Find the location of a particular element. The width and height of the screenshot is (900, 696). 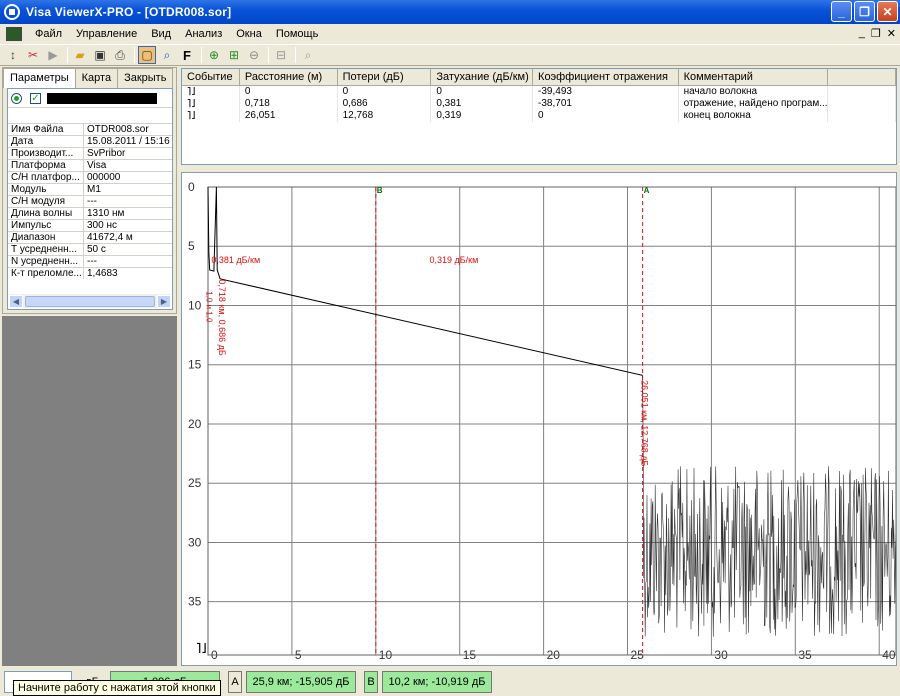

start-event-icon: ˥˩ is located at coordinates (201, 648).